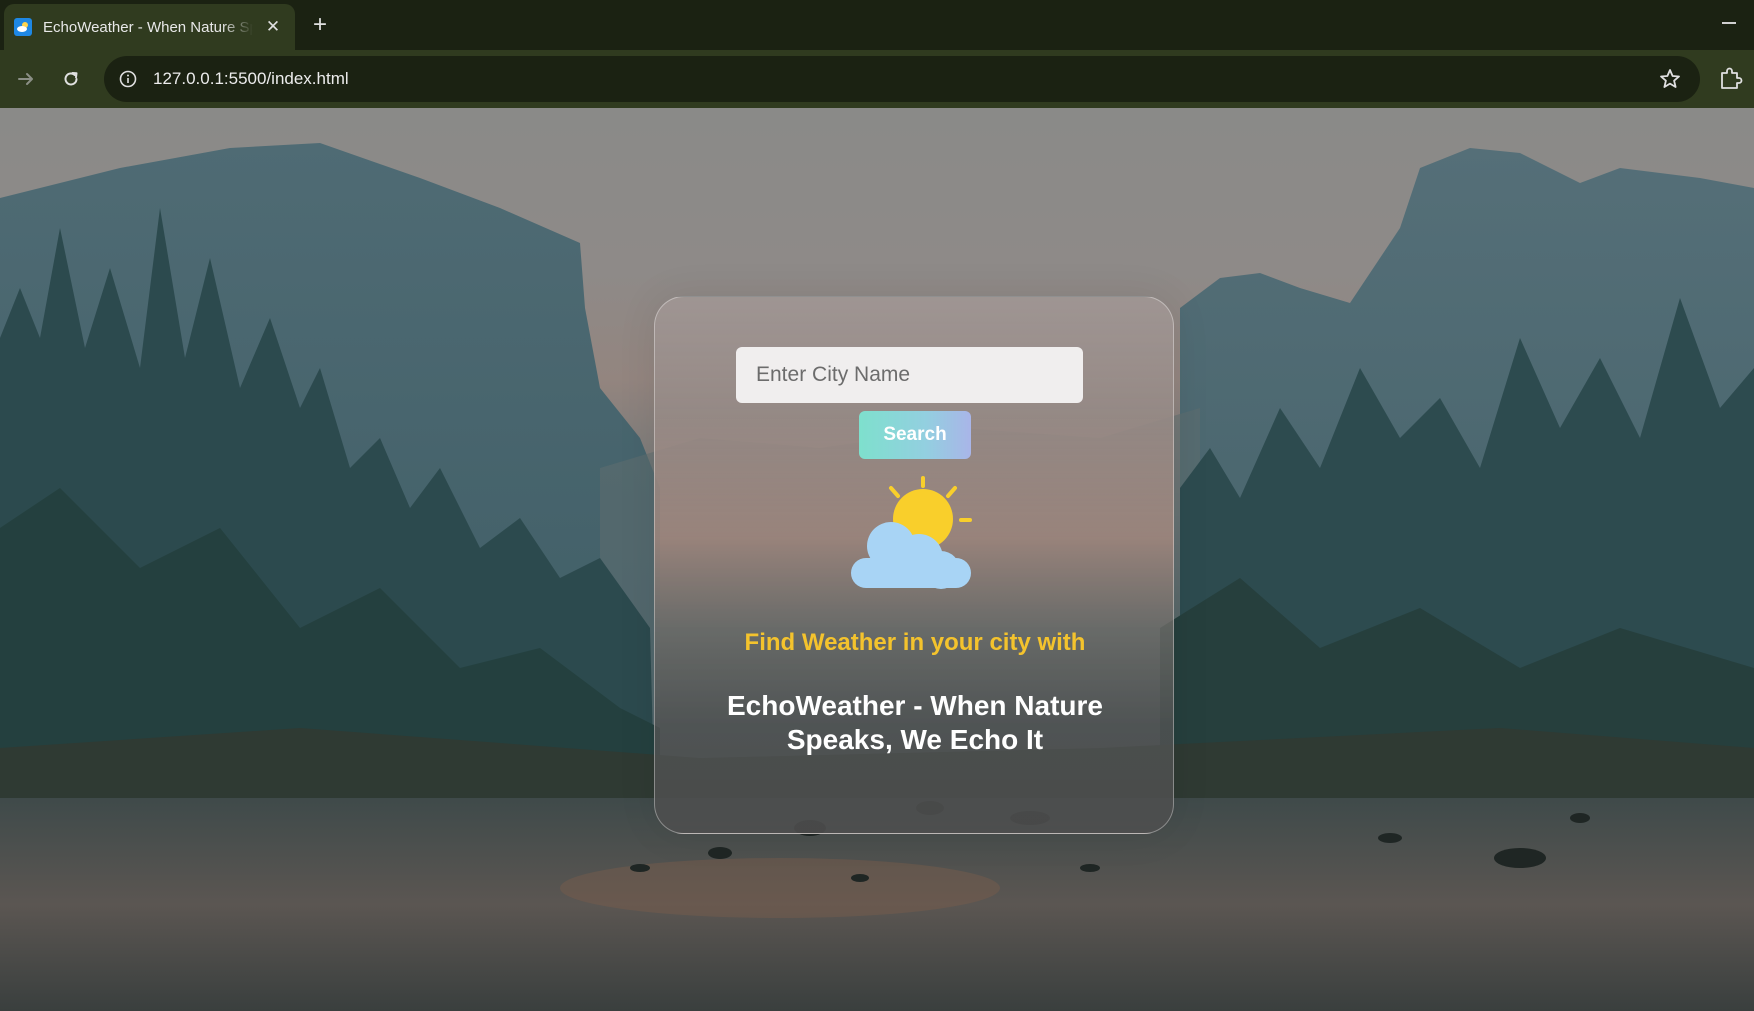  I want to click on extensions-puzzle-icon, so click(1732, 79).